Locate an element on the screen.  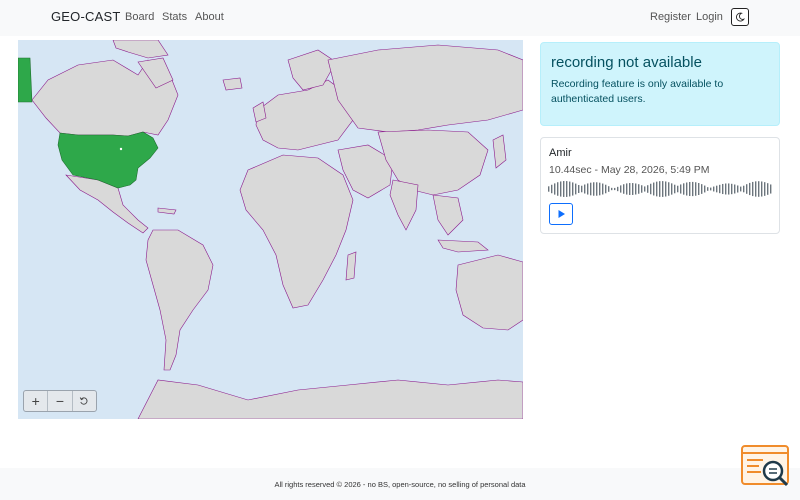
map-japan is located at coordinates (499, 151).